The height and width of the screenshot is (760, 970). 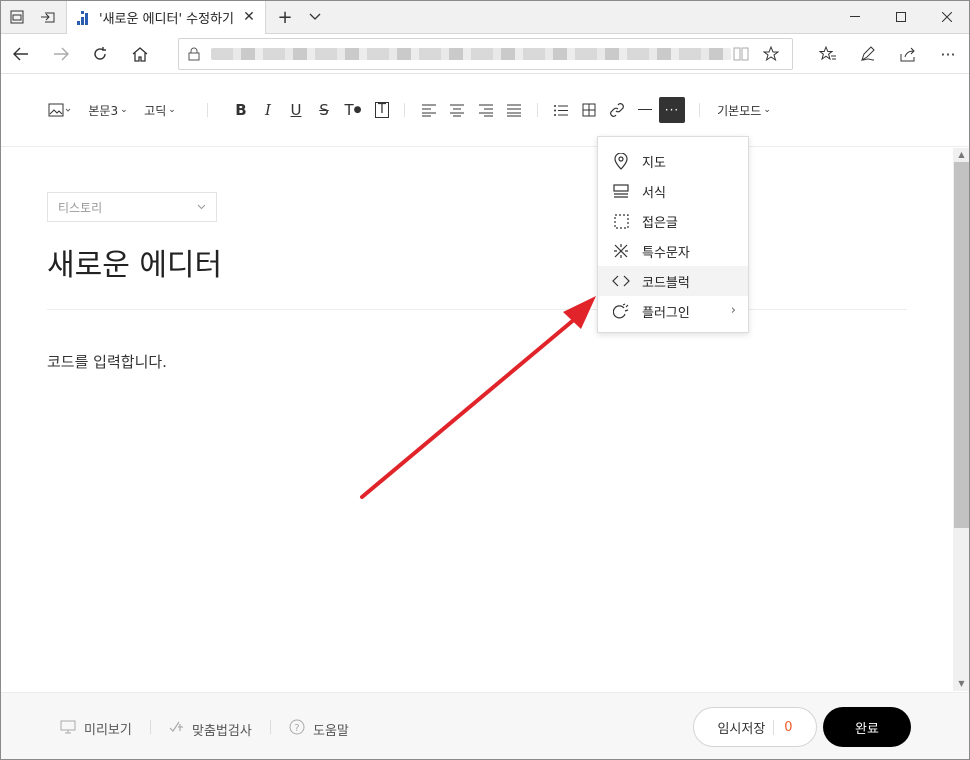 What do you see at coordinates (166, 17) in the screenshot?
I see `tab-active: '새로운 에디터' 수정하기 ✕` at bounding box center [166, 17].